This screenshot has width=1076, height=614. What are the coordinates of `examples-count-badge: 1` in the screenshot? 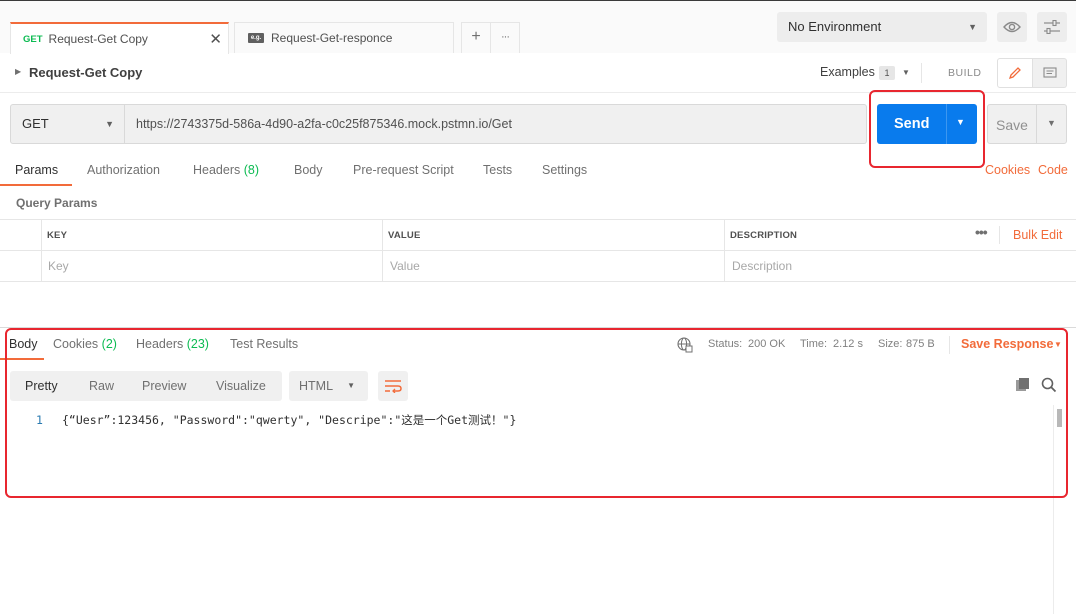 It's located at (887, 73).